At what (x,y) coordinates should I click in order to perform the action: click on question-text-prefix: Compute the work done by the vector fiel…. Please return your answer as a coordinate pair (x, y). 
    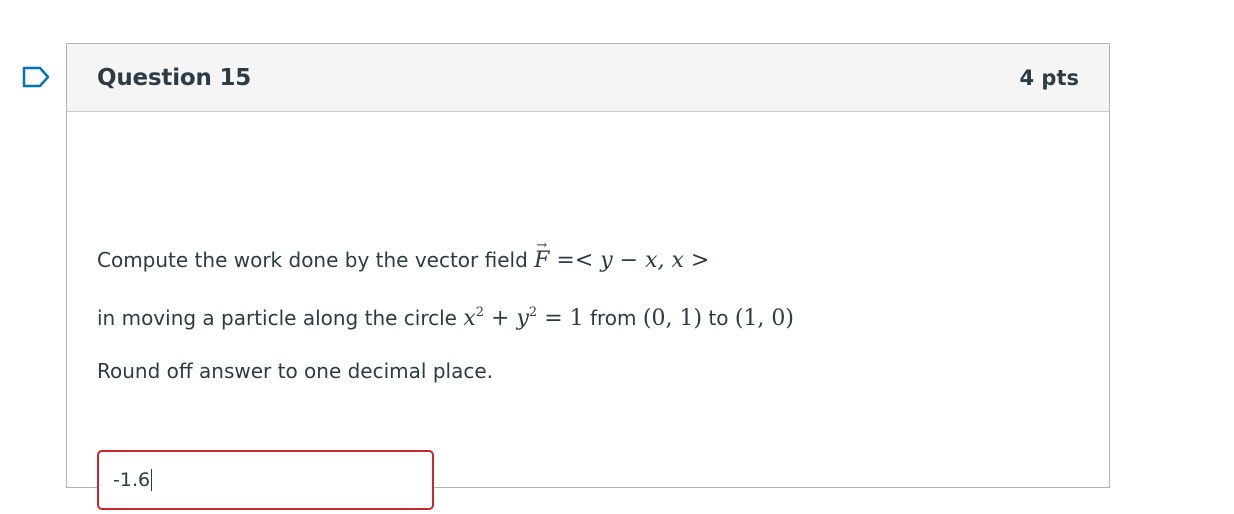
    Looking at the image, I should click on (316, 260).